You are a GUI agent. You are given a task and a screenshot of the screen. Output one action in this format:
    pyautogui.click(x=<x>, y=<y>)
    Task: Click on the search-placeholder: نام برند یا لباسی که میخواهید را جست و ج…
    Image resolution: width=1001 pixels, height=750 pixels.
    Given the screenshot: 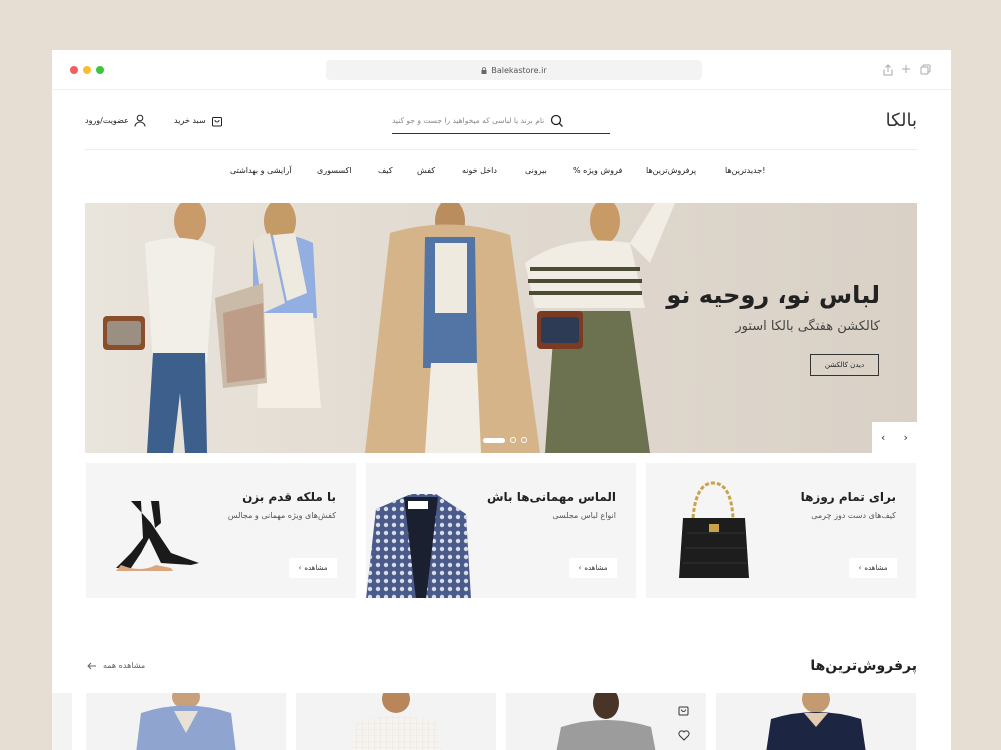 What is the action you would take?
    pyautogui.click(x=468, y=120)
    